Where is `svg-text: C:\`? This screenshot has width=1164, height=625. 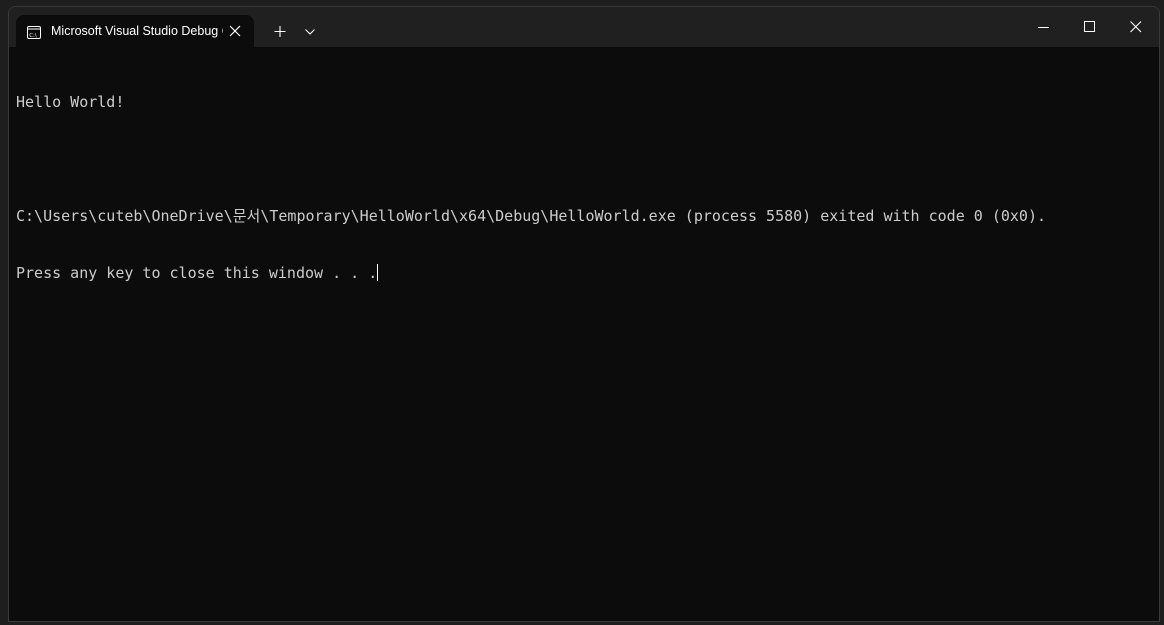 svg-text: C:\ is located at coordinates (33, 36).